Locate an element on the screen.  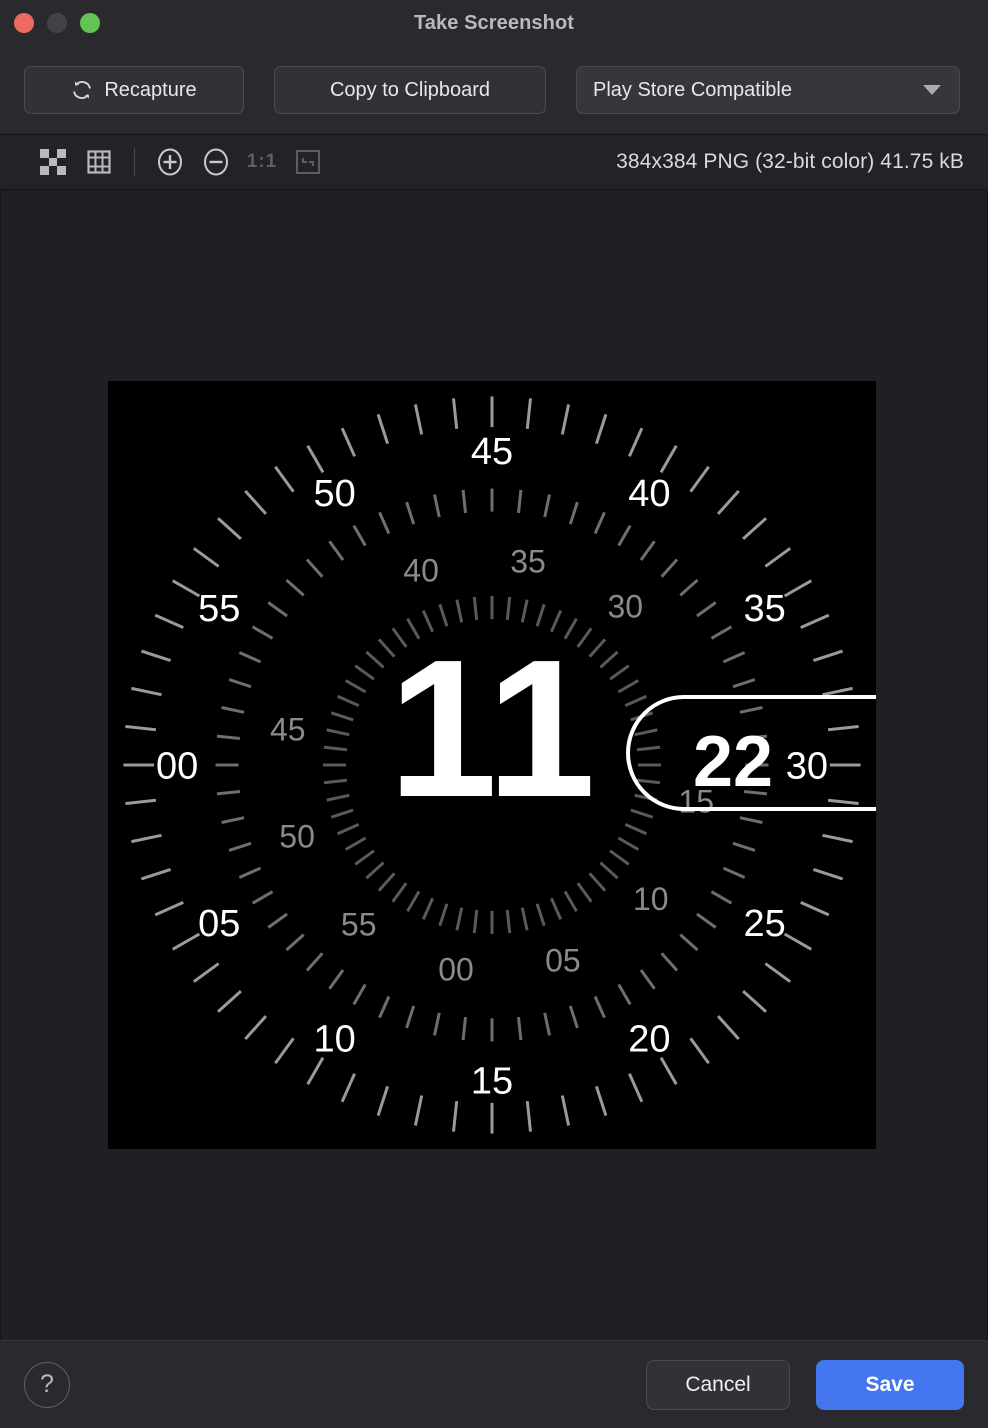
grid-icon is located at coordinates (99, 162).